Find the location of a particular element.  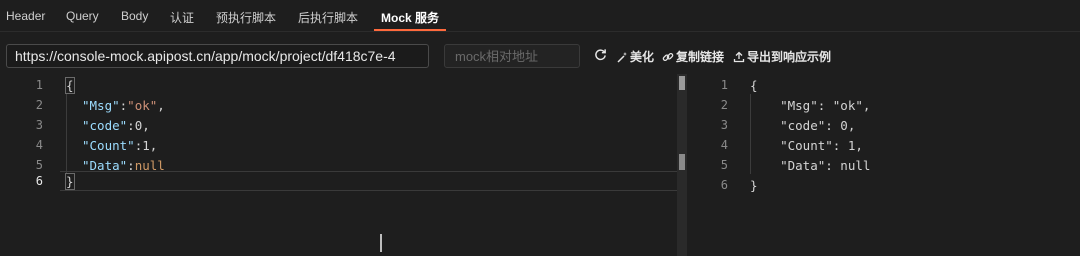

preview-line: "code": 0, is located at coordinates (803, 125).